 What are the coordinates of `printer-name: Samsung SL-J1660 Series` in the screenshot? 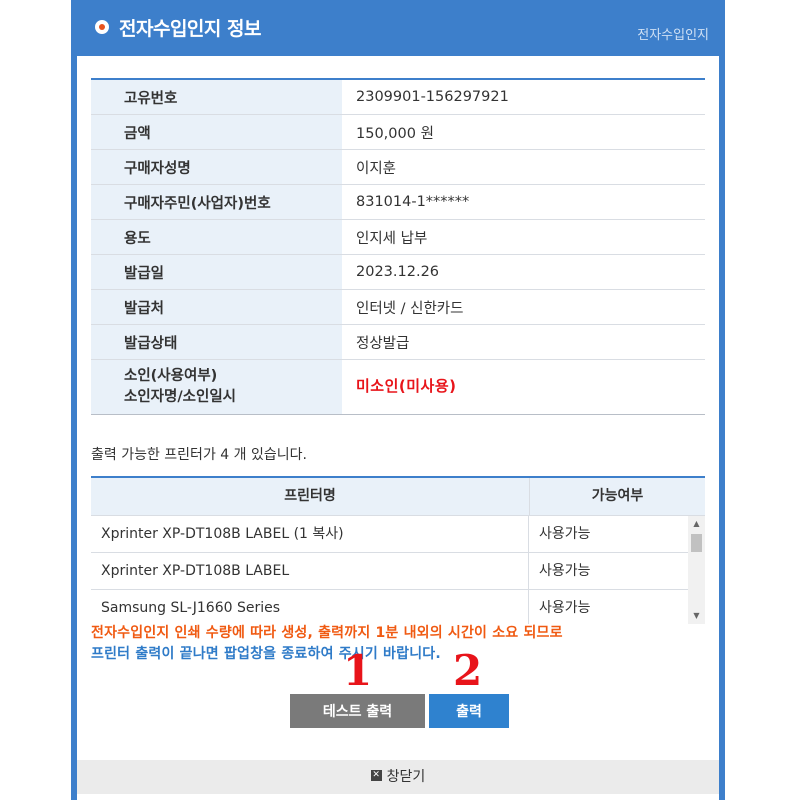 It's located at (310, 607).